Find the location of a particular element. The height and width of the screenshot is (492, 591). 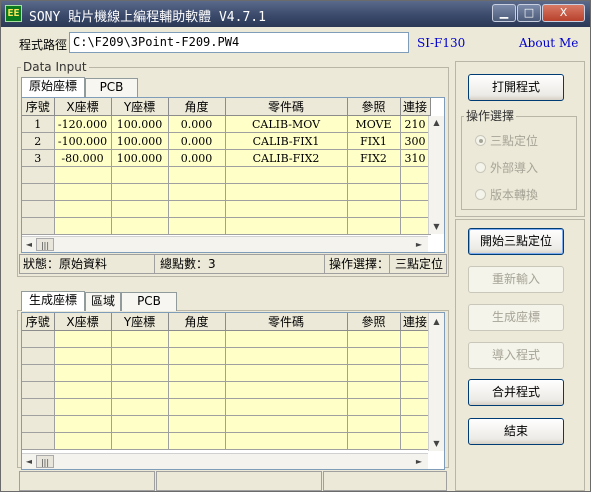

cell-part-code: CALIB-FIX1 is located at coordinates (286, 141).